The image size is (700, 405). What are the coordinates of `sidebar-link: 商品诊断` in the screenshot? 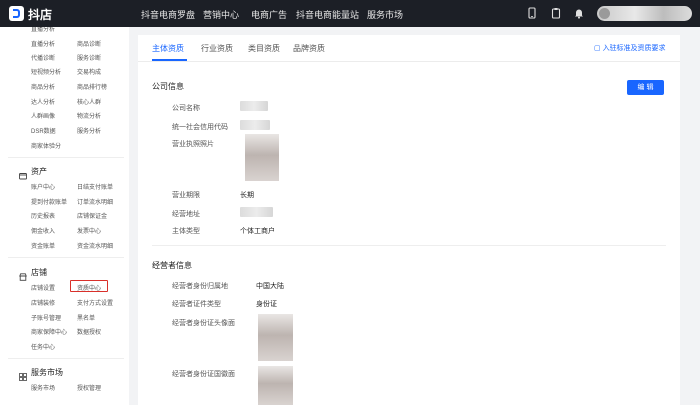 It's located at (89, 43).